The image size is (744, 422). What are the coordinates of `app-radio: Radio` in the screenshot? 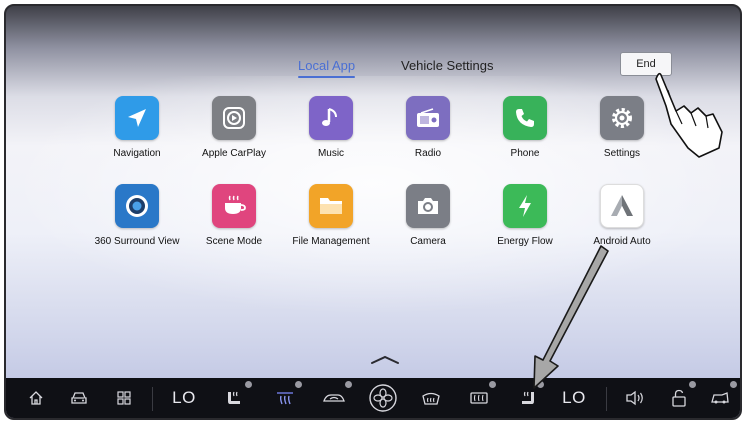 It's located at (428, 127).